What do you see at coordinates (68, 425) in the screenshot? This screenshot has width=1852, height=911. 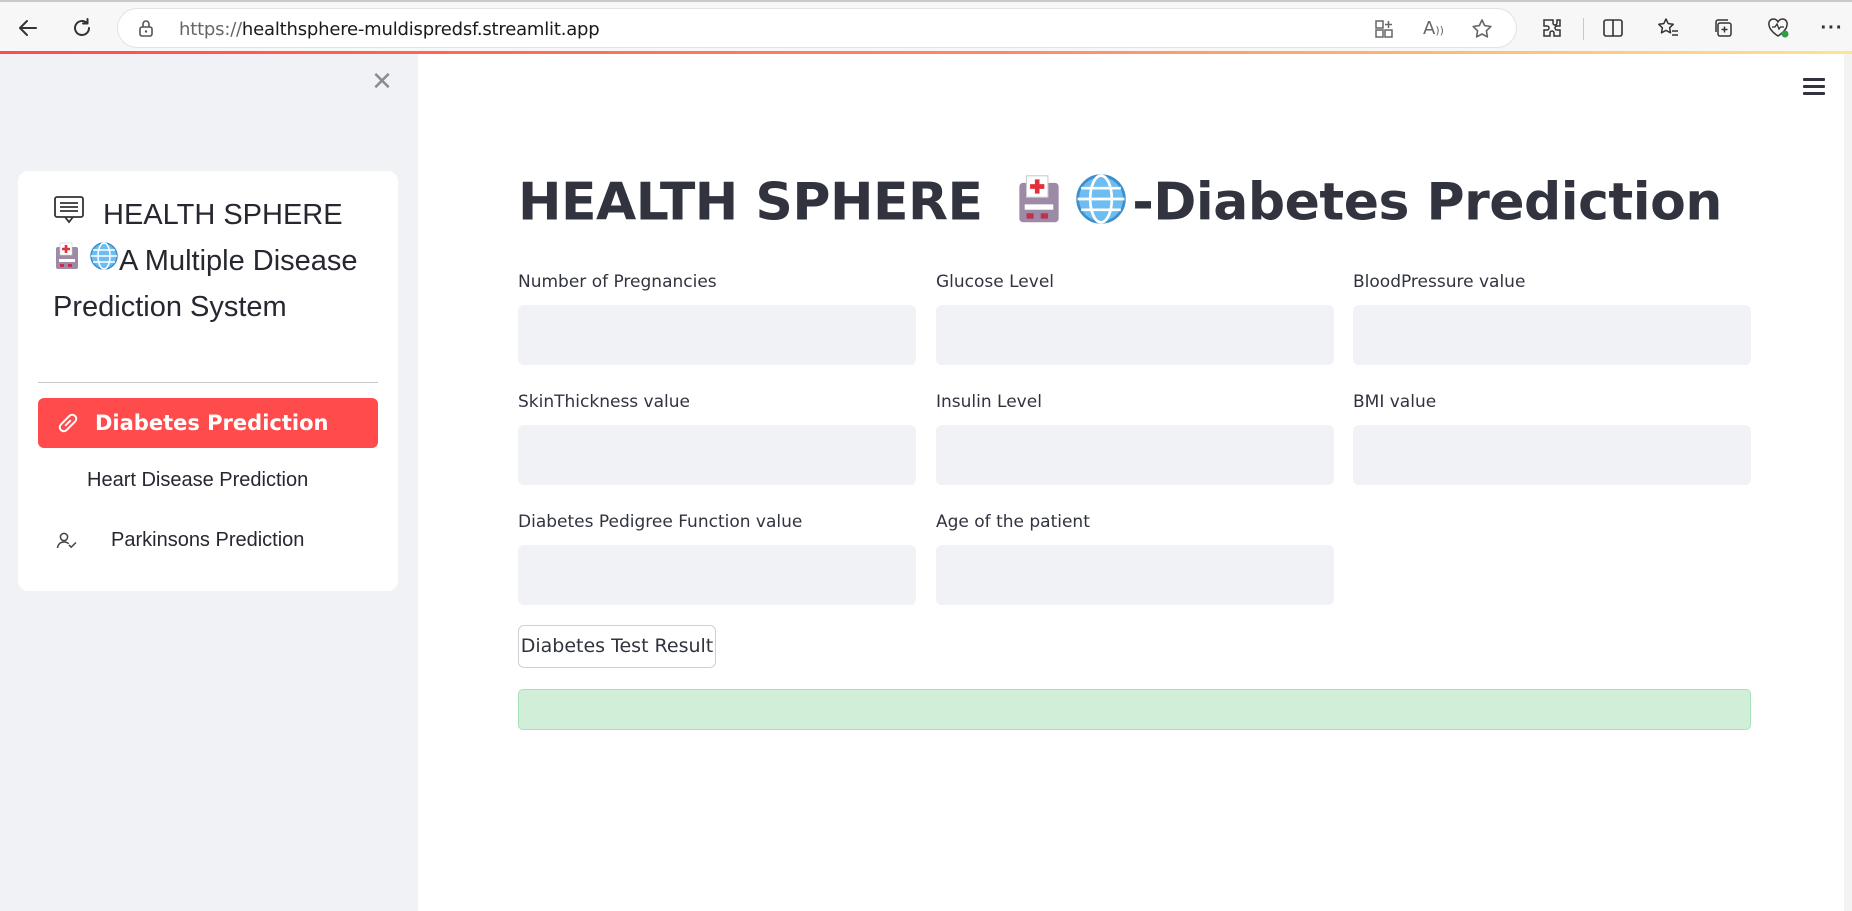 I see `capsule-icon` at bounding box center [68, 425].